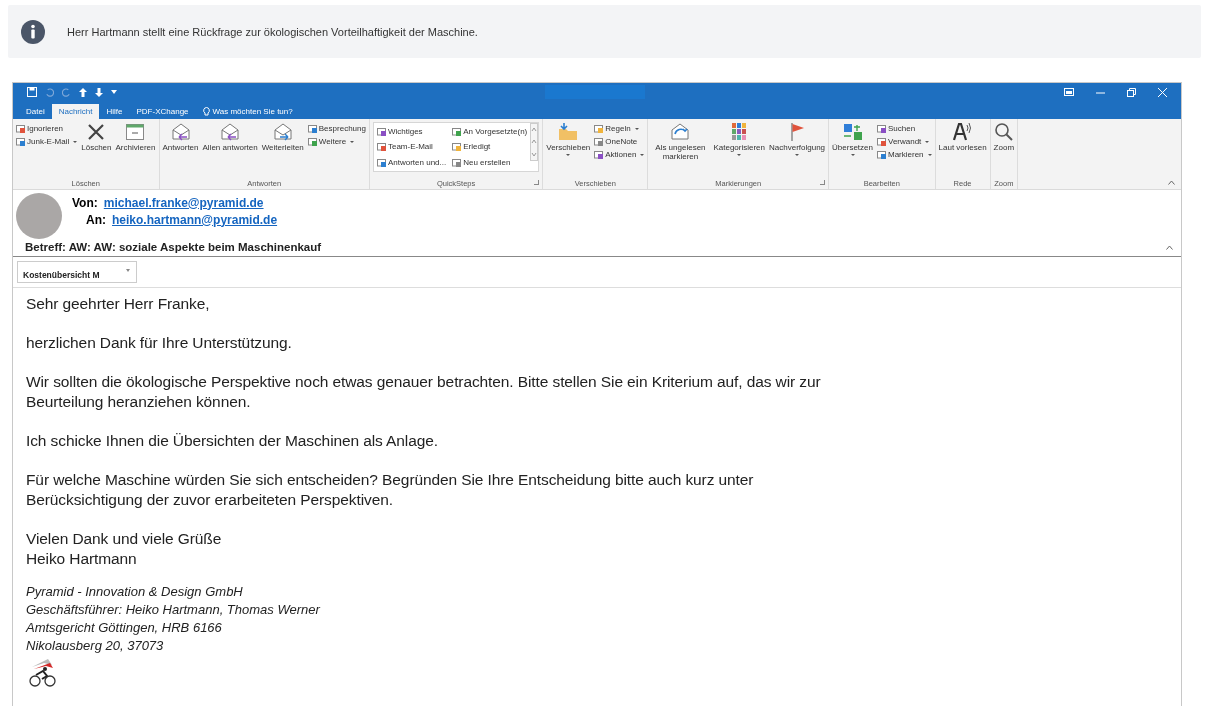 This screenshot has width=1209, height=706. I want to click on ribbon-tab: Nachricht, so click(75, 111).